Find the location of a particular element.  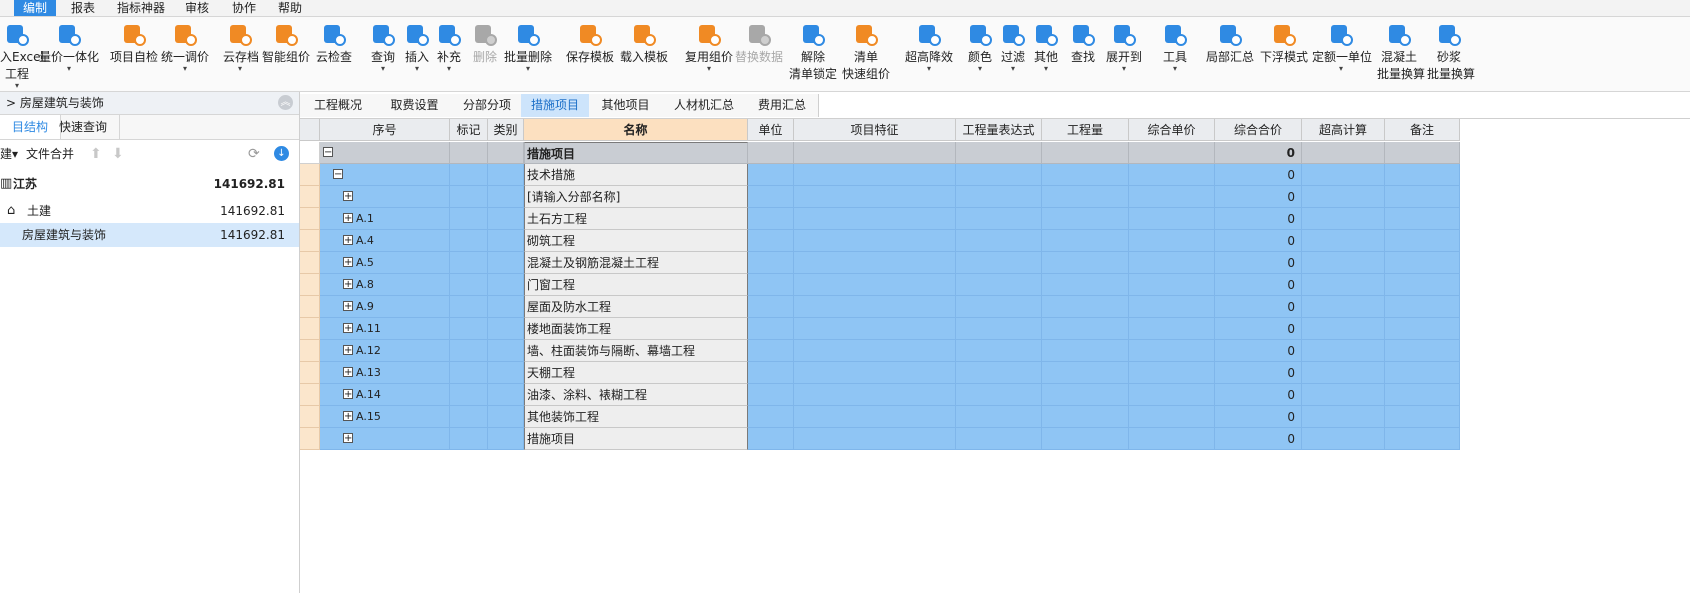

ribbon-button-26: 下浮模式 is located at coordinates (1284, 54).